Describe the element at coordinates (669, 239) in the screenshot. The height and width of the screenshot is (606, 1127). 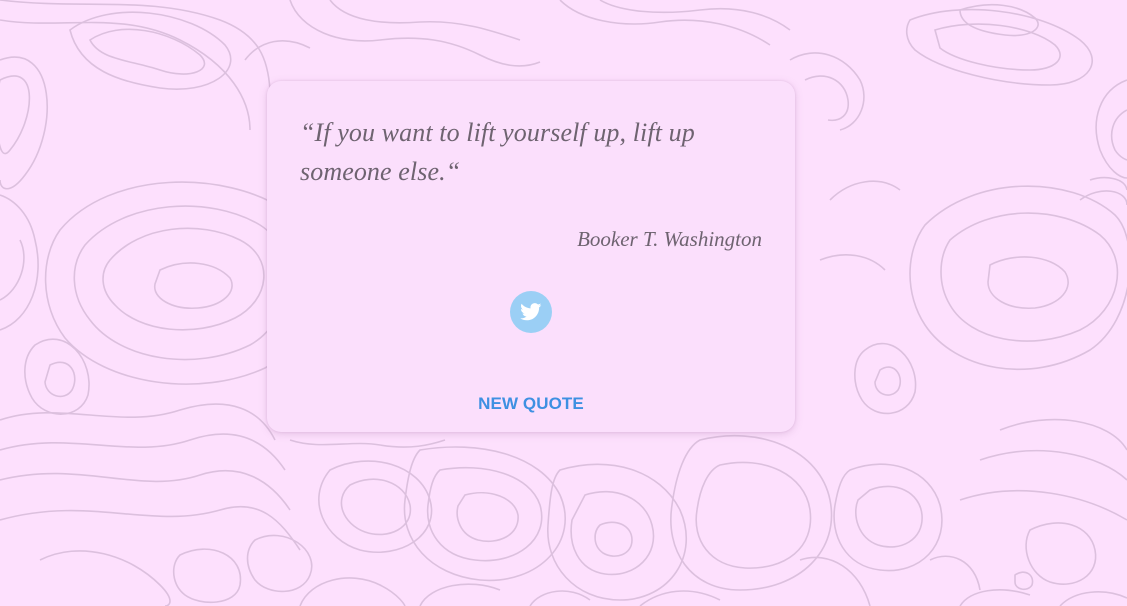
I see `quote-author: Booker T. Washington` at that location.